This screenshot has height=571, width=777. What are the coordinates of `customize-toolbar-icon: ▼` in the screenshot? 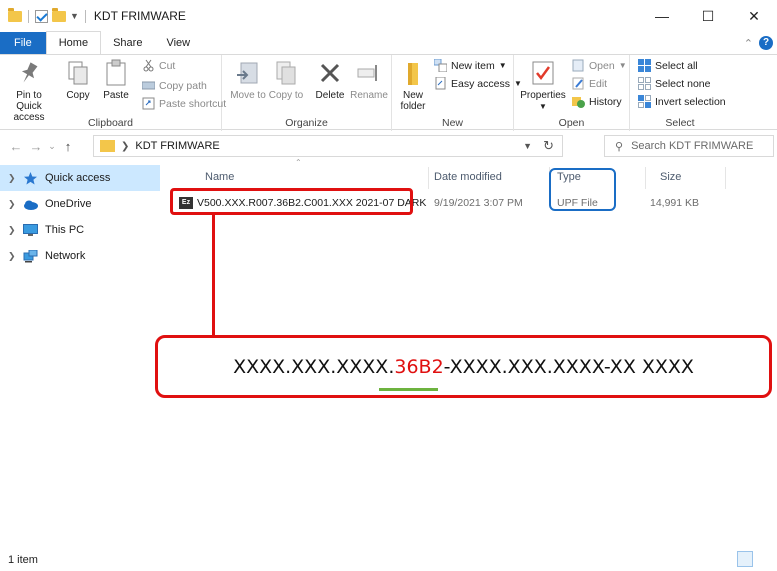 It's located at (74, 16).